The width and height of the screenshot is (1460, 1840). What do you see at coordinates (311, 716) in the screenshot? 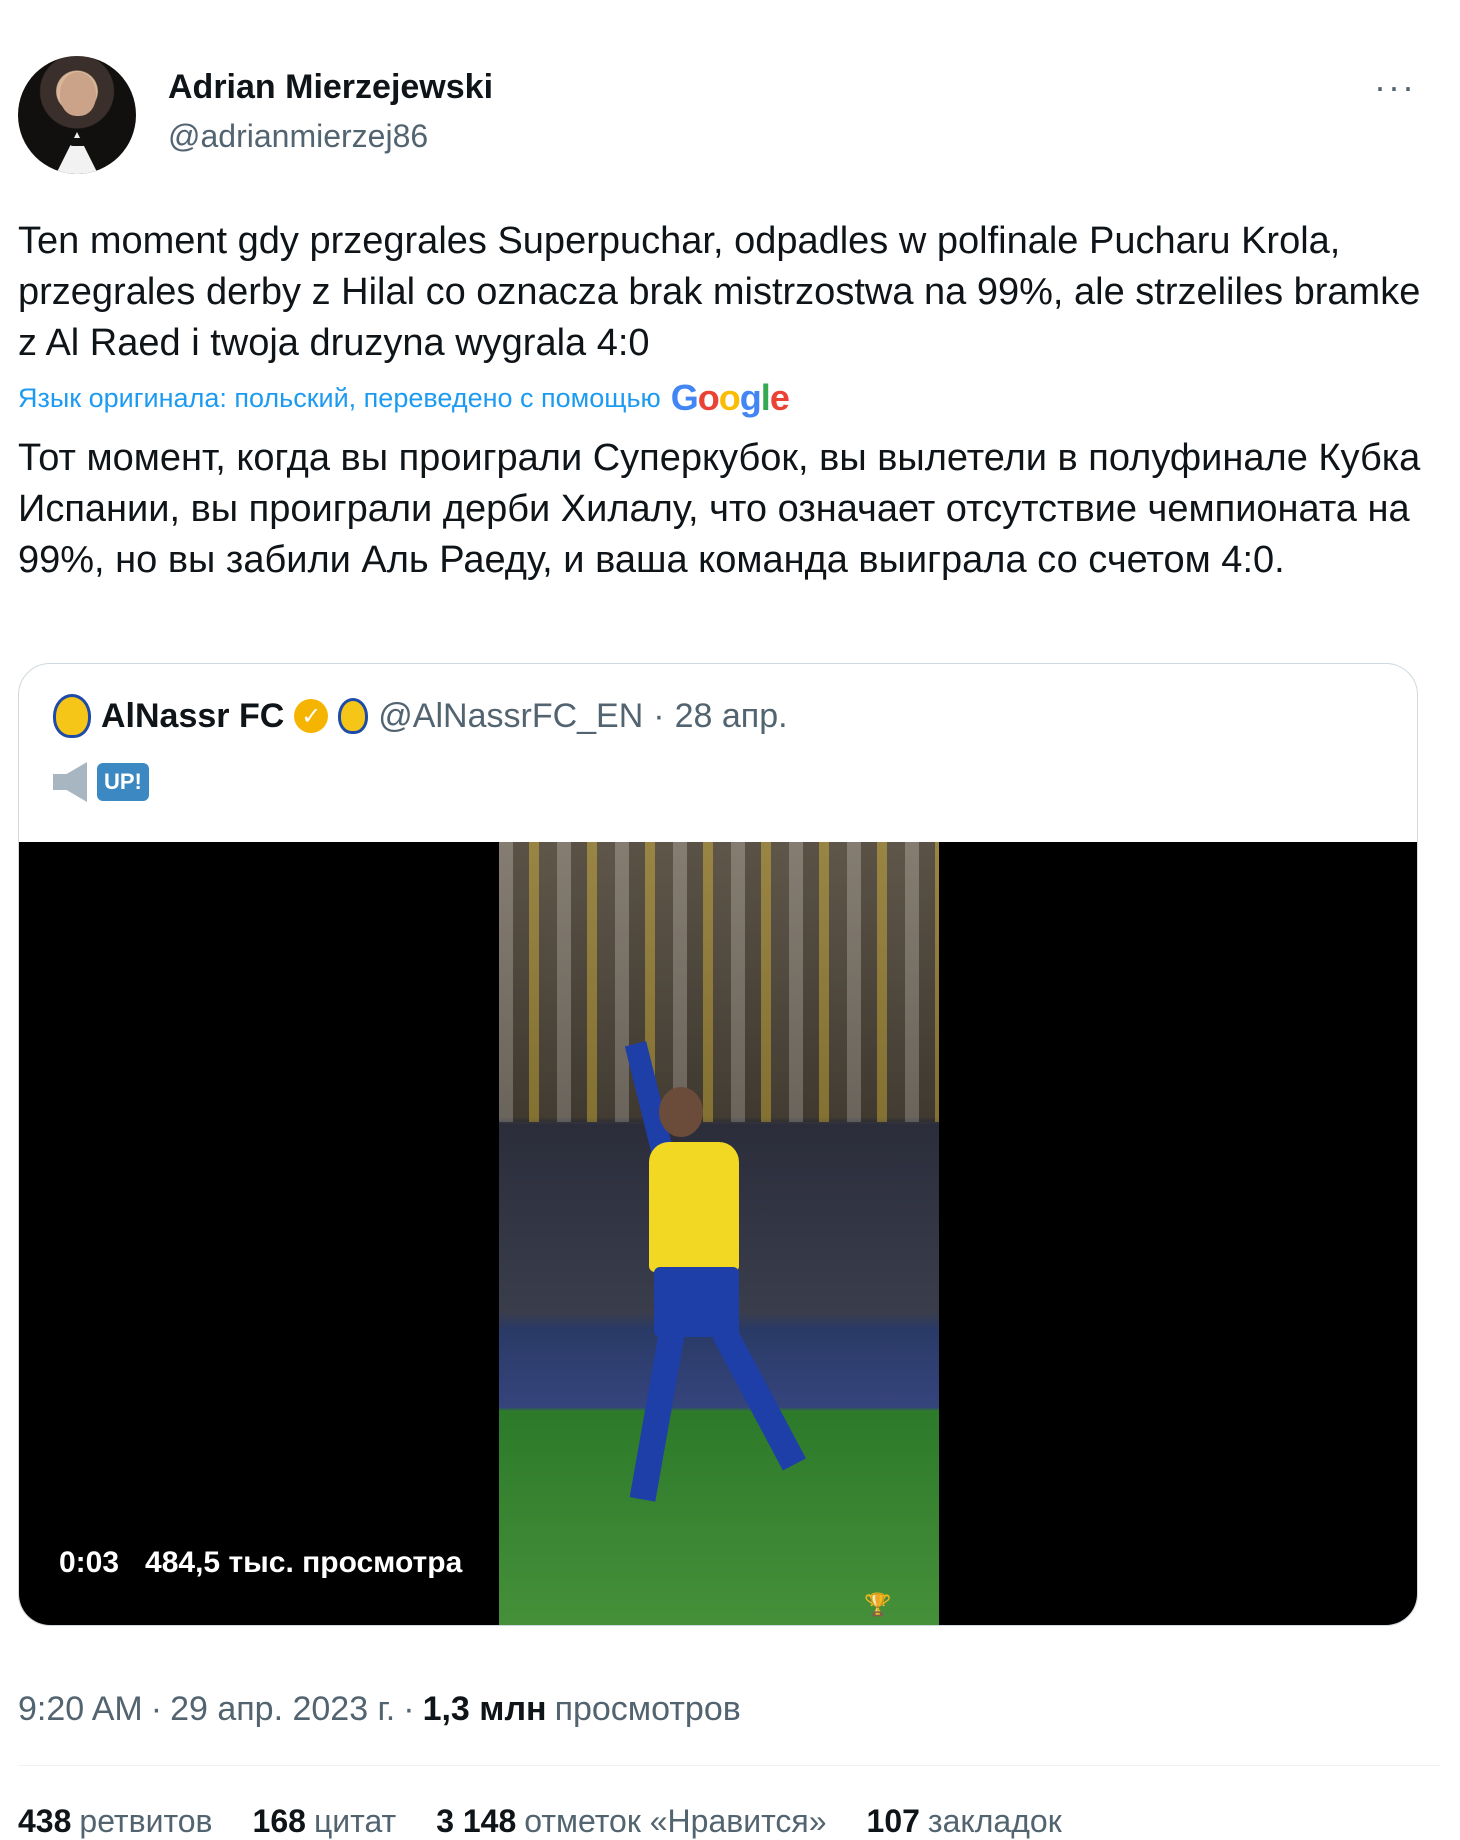
I see `verified-badge-icon: ✓` at bounding box center [311, 716].